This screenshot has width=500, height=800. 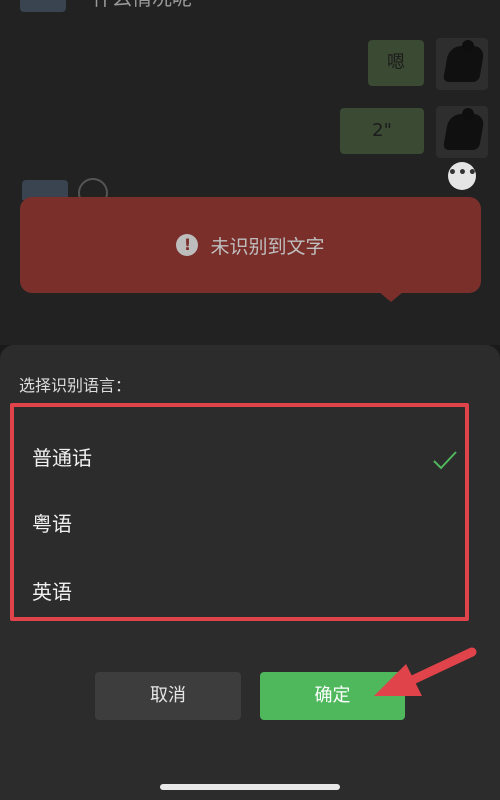 What do you see at coordinates (52, 592) in the screenshot?
I see `option-label: 英语` at bounding box center [52, 592].